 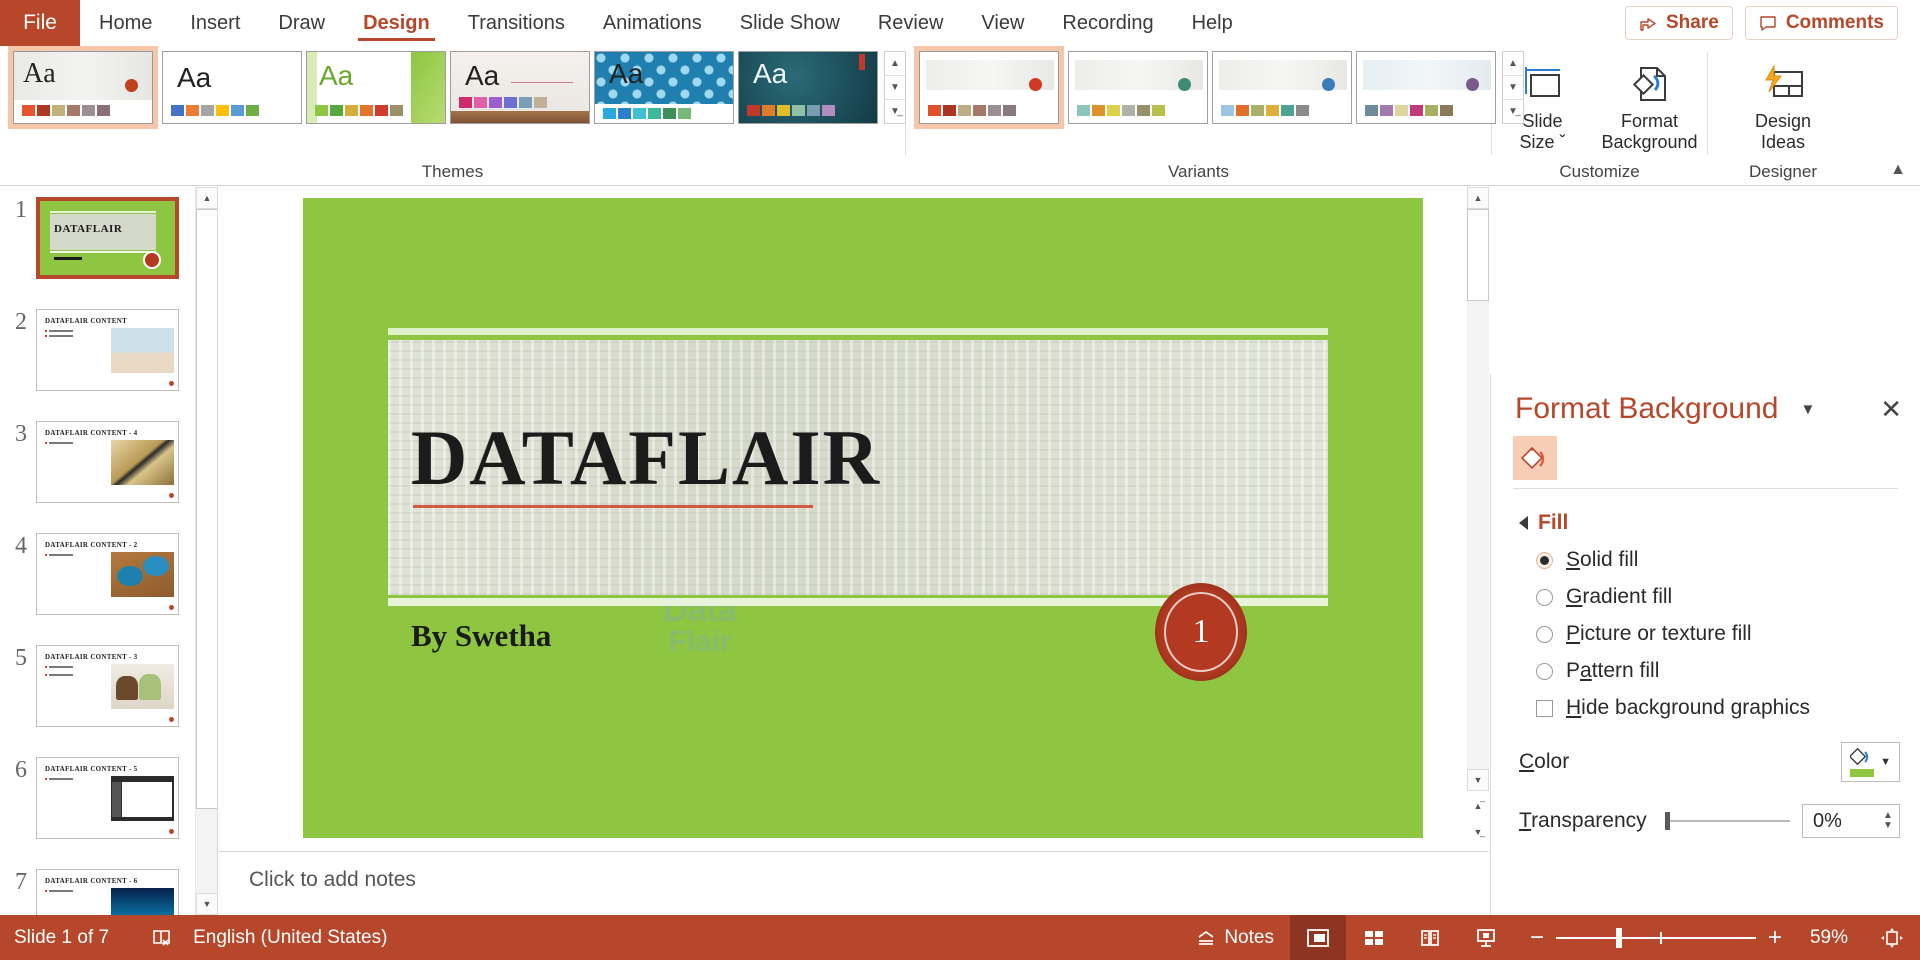 I want to click on theme-green-wisp: Aa, so click(x=376, y=87).